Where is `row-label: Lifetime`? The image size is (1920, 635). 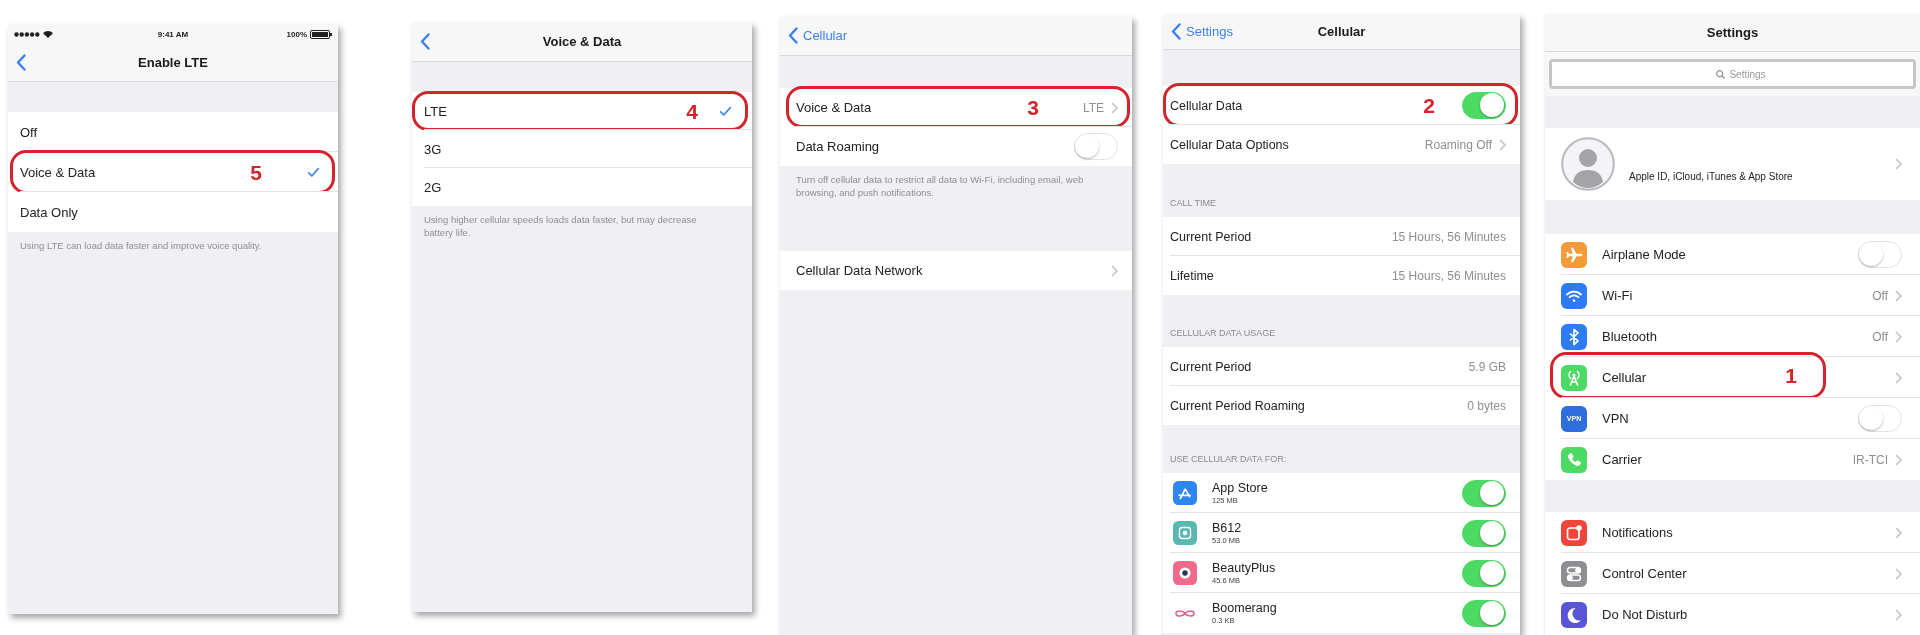 row-label: Lifetime is located at coordinates (1192, 275).